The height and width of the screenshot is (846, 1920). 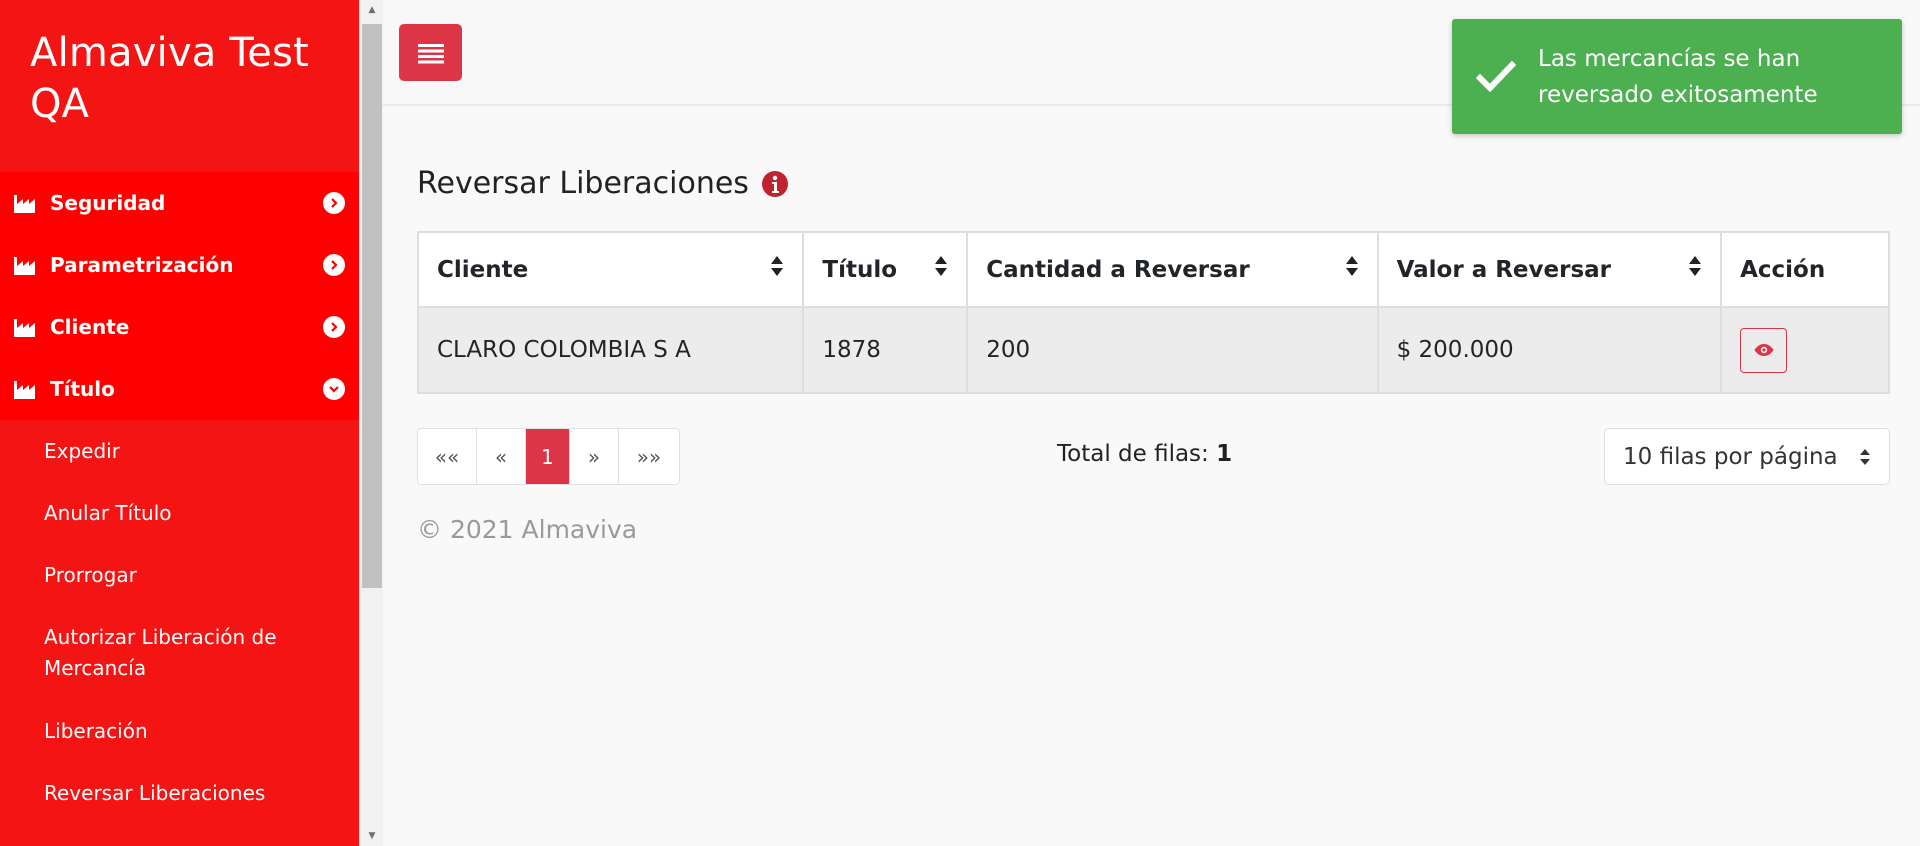 I want to click on cell-titulo: 1878, so click(x=885, y=350).